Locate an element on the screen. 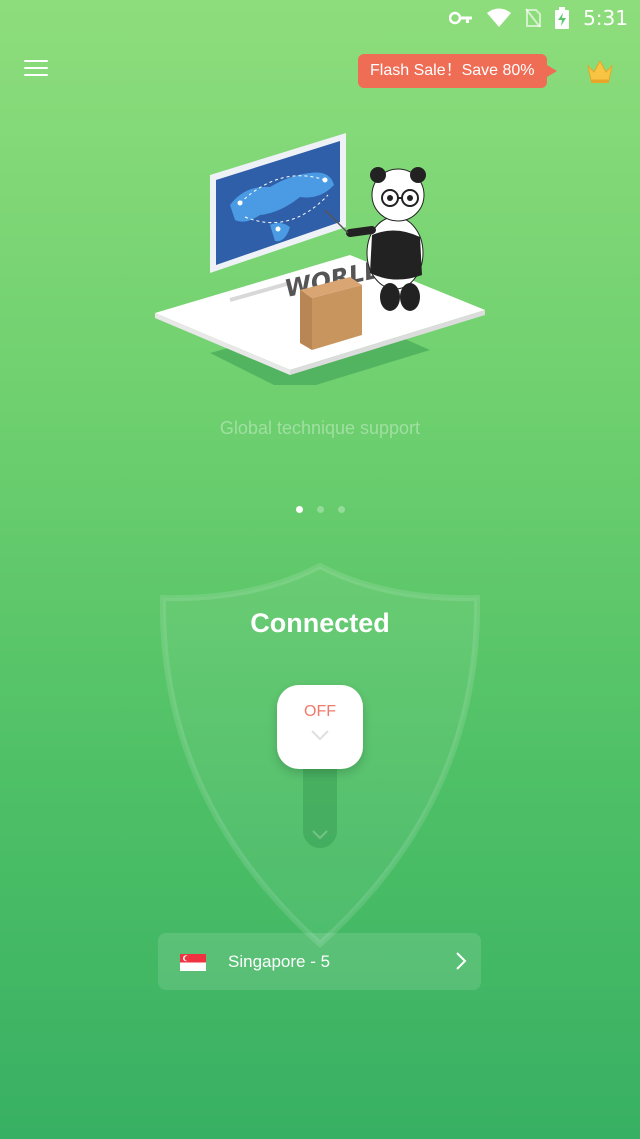 The width and height of the screenshot is (640, 1139). world-support-illustration: WORLD is located at coordinates (320, 259).